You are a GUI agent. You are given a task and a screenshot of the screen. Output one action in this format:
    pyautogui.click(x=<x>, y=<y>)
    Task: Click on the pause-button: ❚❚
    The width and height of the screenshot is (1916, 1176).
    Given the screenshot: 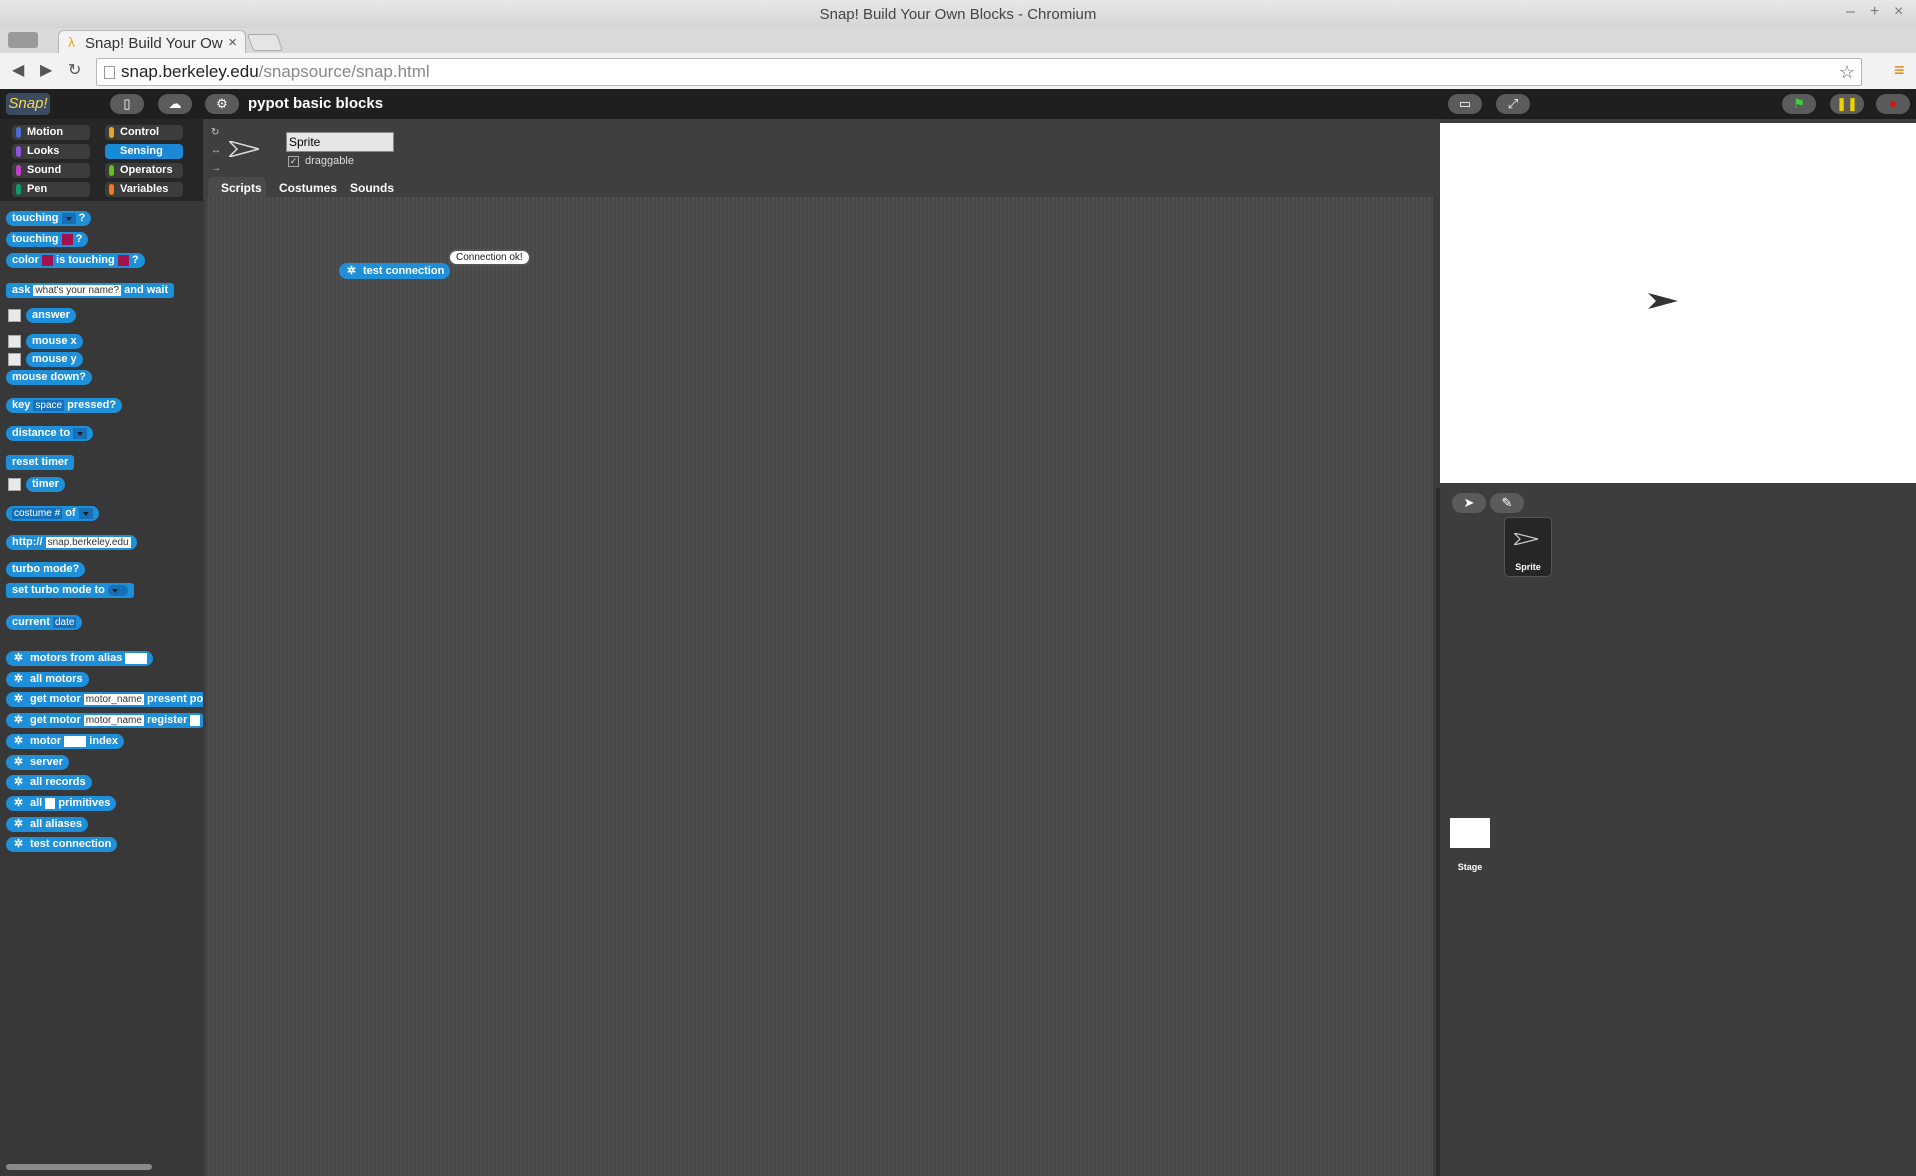 What is the action you would take?
    pyautogui.click(x=1847, y=104)
    